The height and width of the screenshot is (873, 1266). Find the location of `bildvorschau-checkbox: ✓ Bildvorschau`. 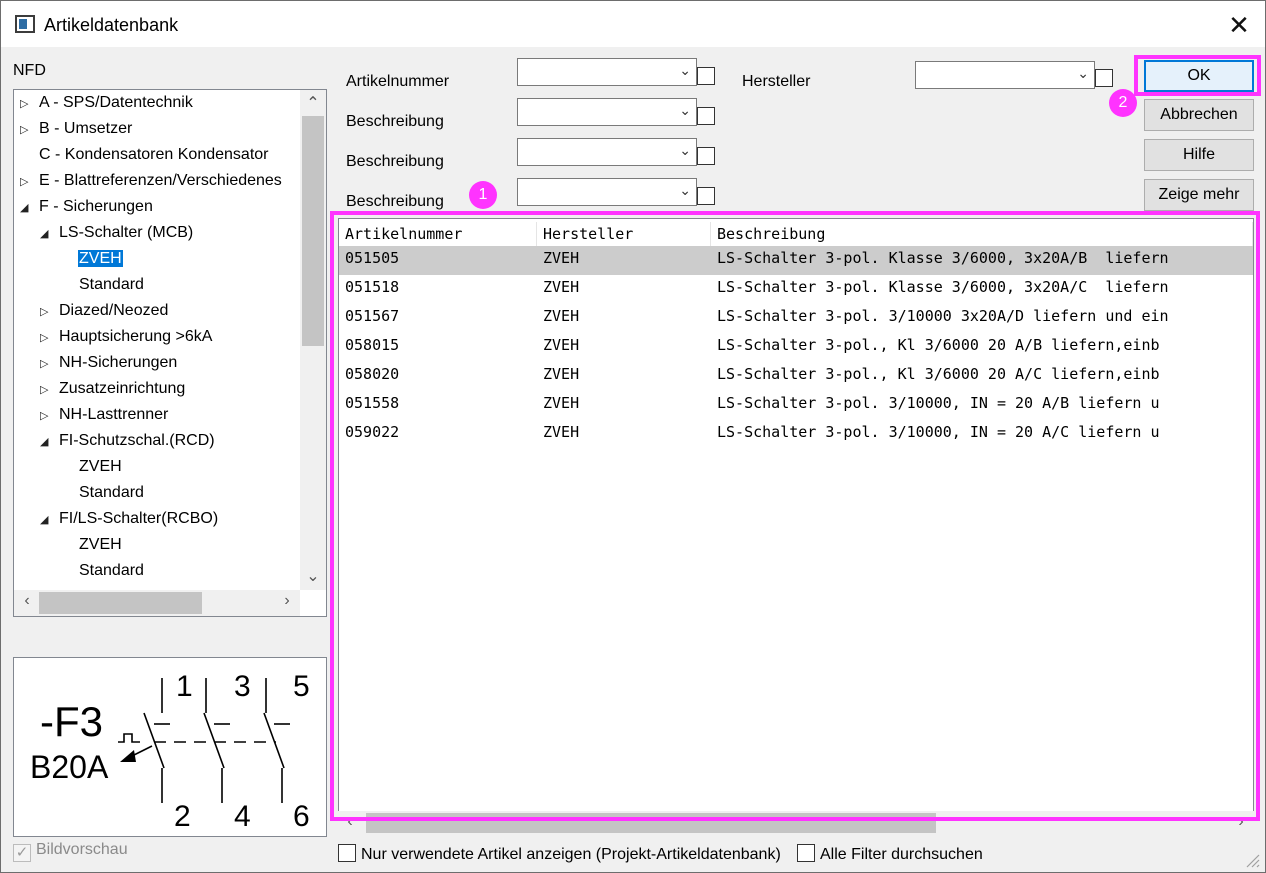

bildvorschau-checkbox: ✓ Bildvorschau is located at coordinates (70, 851).